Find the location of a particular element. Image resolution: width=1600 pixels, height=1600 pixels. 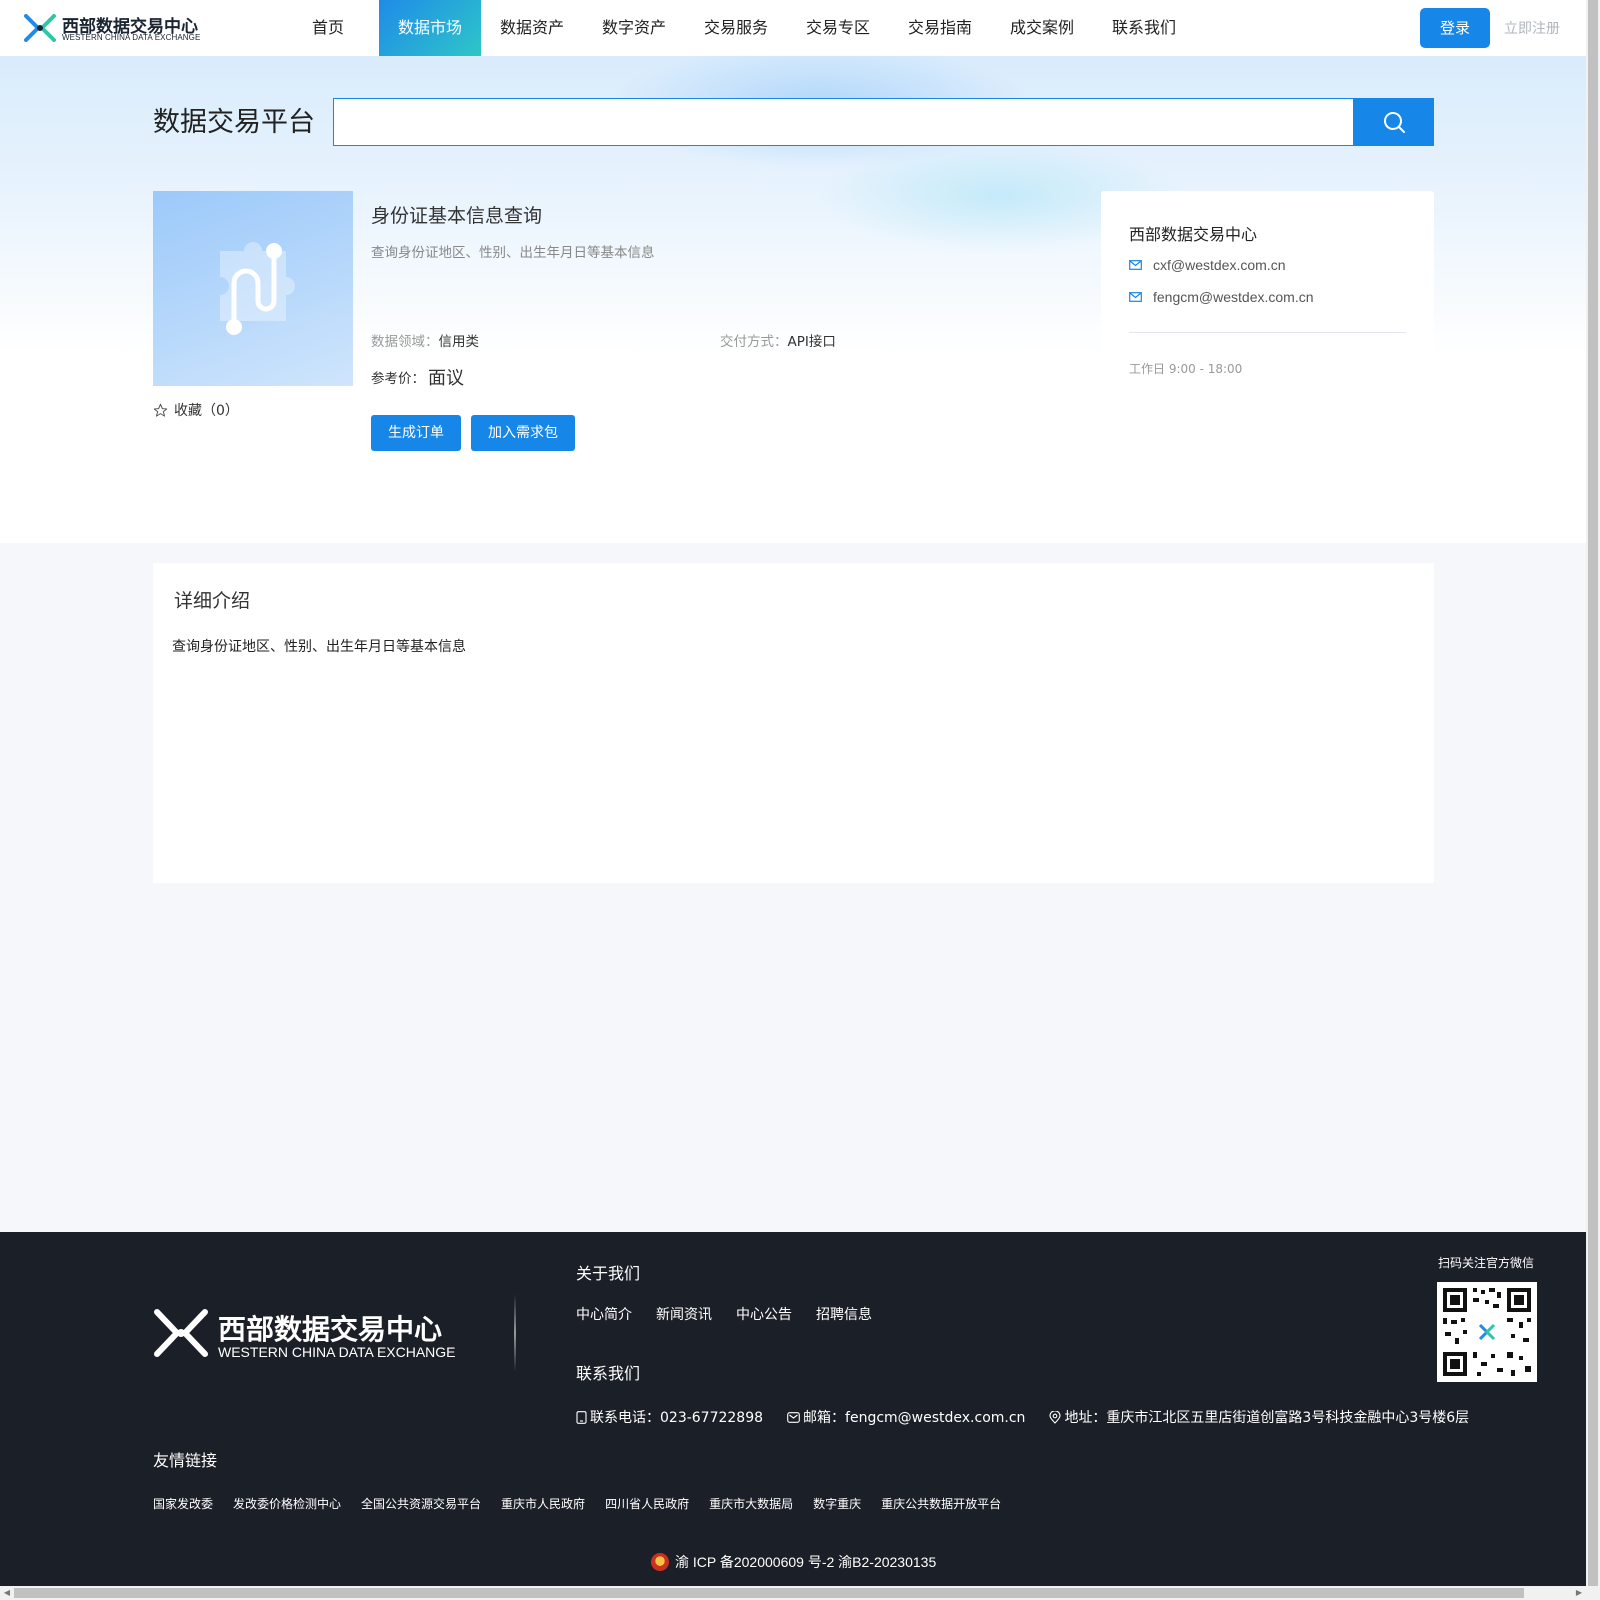

footer-link-news: 新闻资讯 is located at coordinates (684, 1314).